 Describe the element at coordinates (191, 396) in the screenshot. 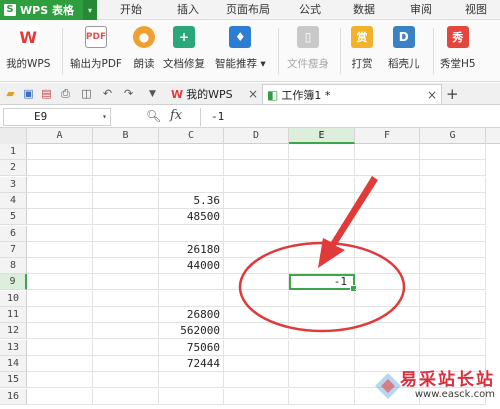

I see `cell-c16` at that location.